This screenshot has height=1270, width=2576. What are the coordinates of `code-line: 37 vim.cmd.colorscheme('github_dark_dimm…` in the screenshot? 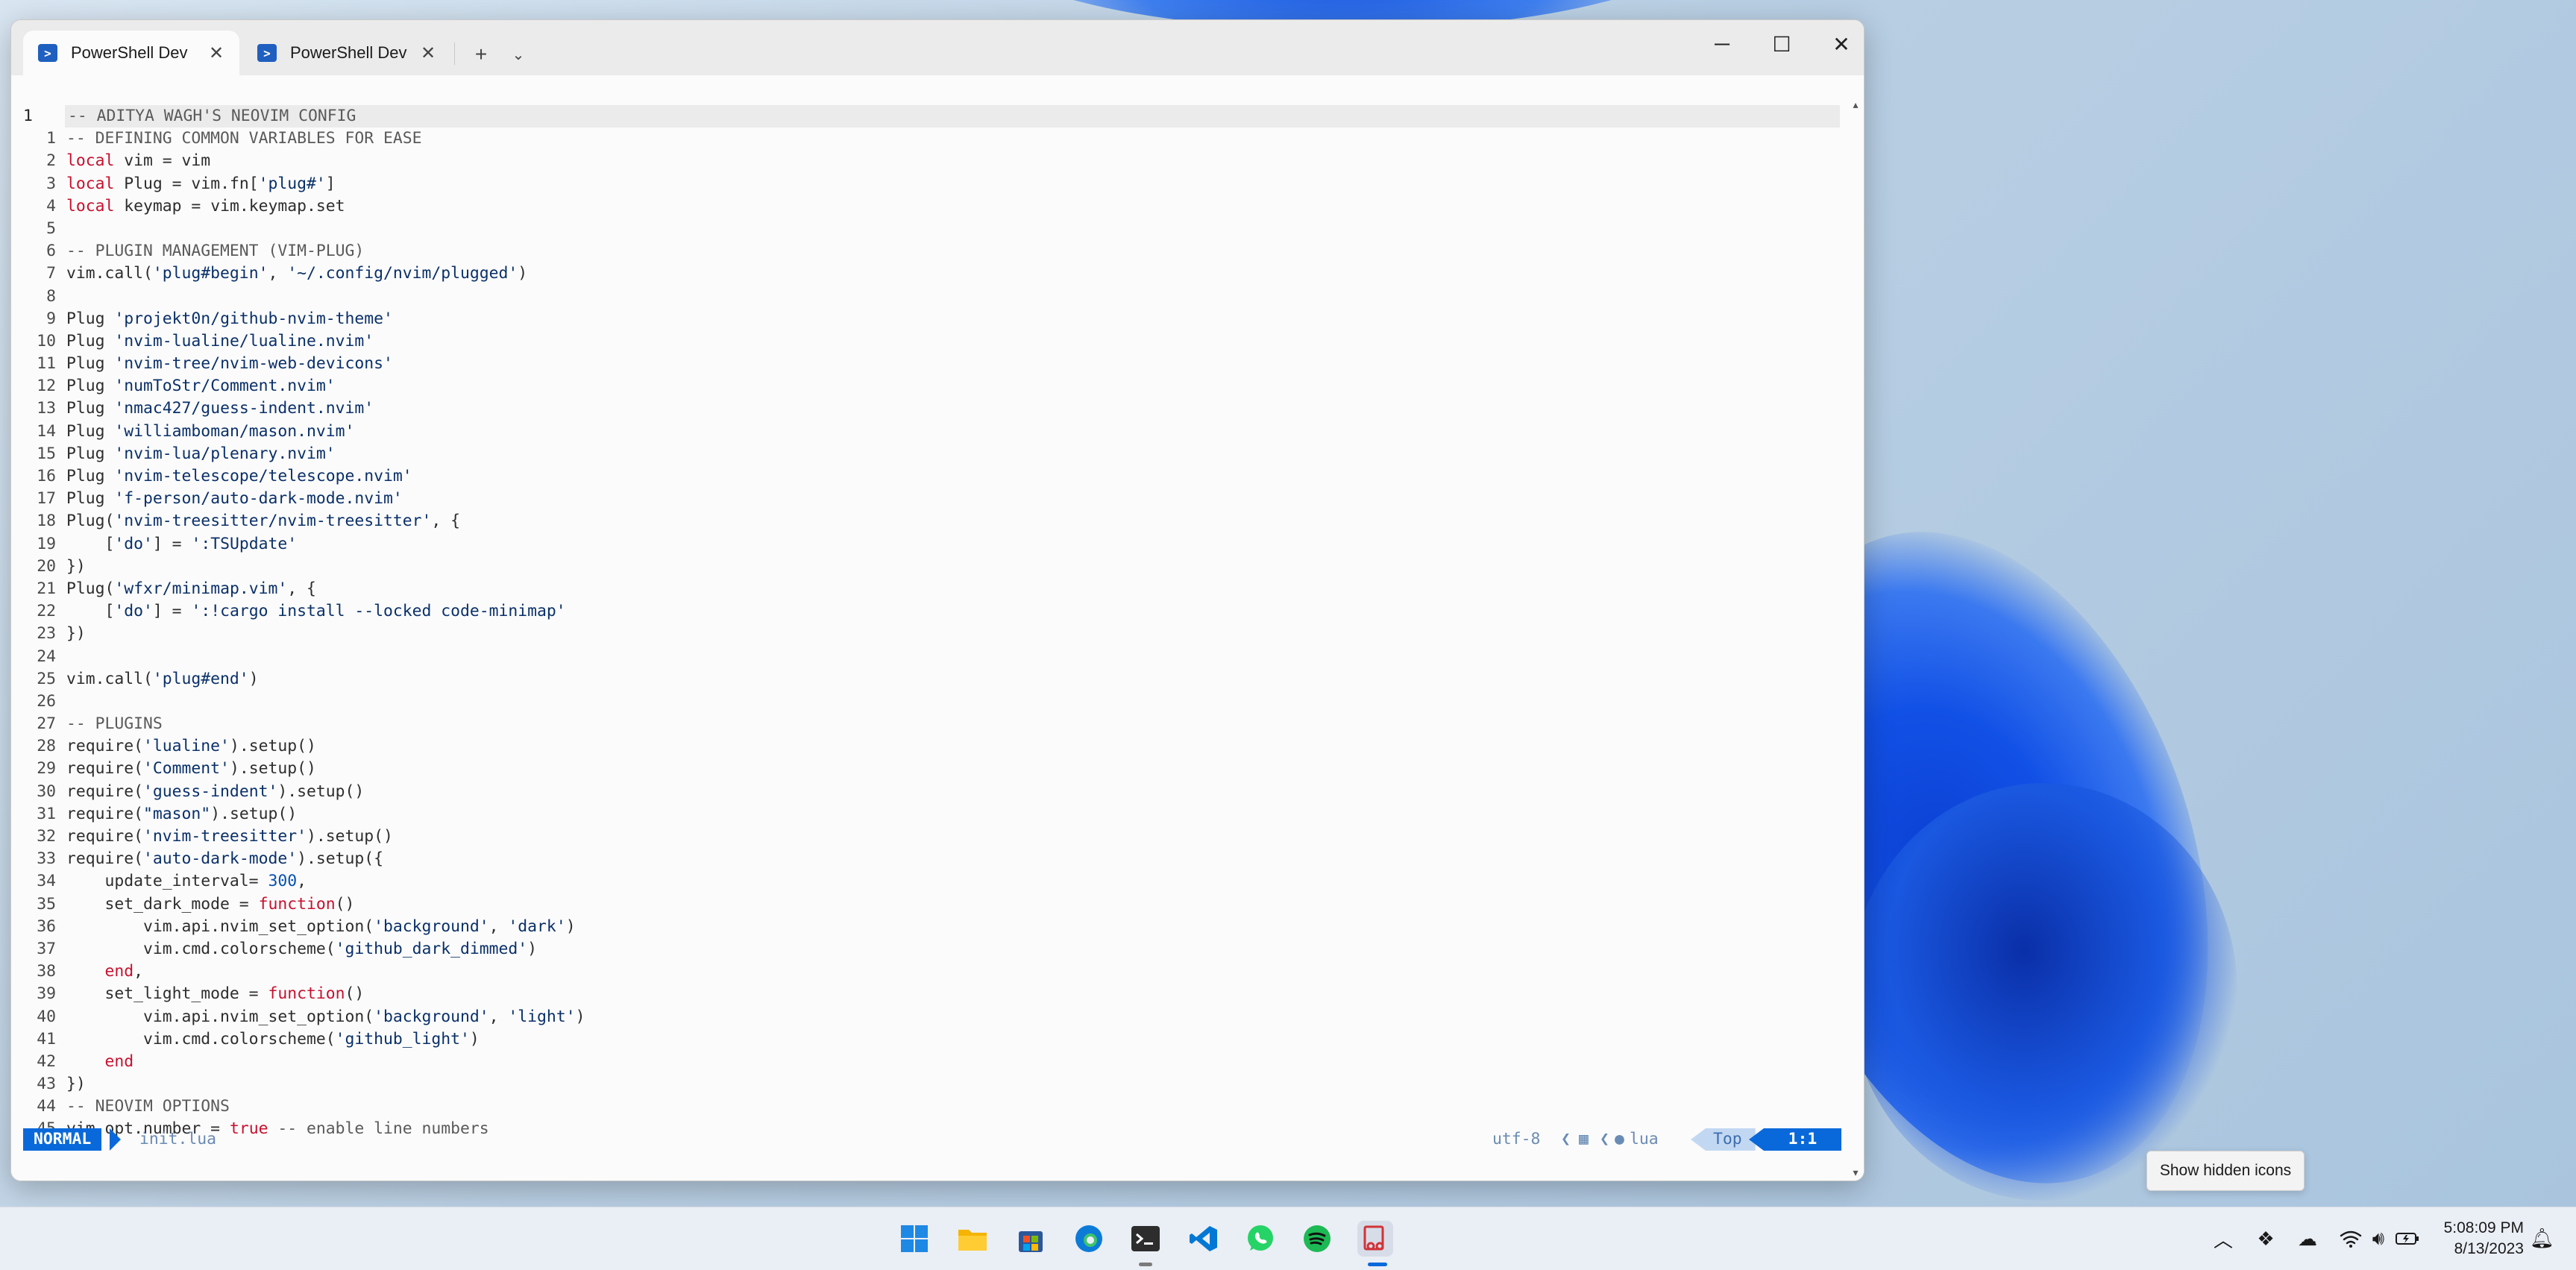 It's located at (298, 949).